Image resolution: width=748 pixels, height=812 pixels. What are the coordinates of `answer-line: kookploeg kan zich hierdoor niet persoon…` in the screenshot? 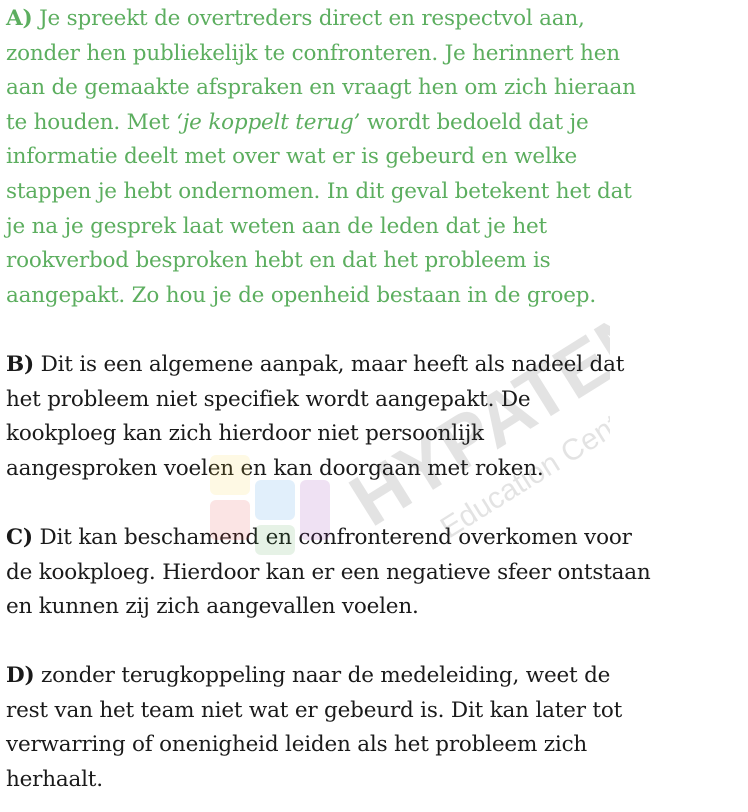 It's located at (245, 434).